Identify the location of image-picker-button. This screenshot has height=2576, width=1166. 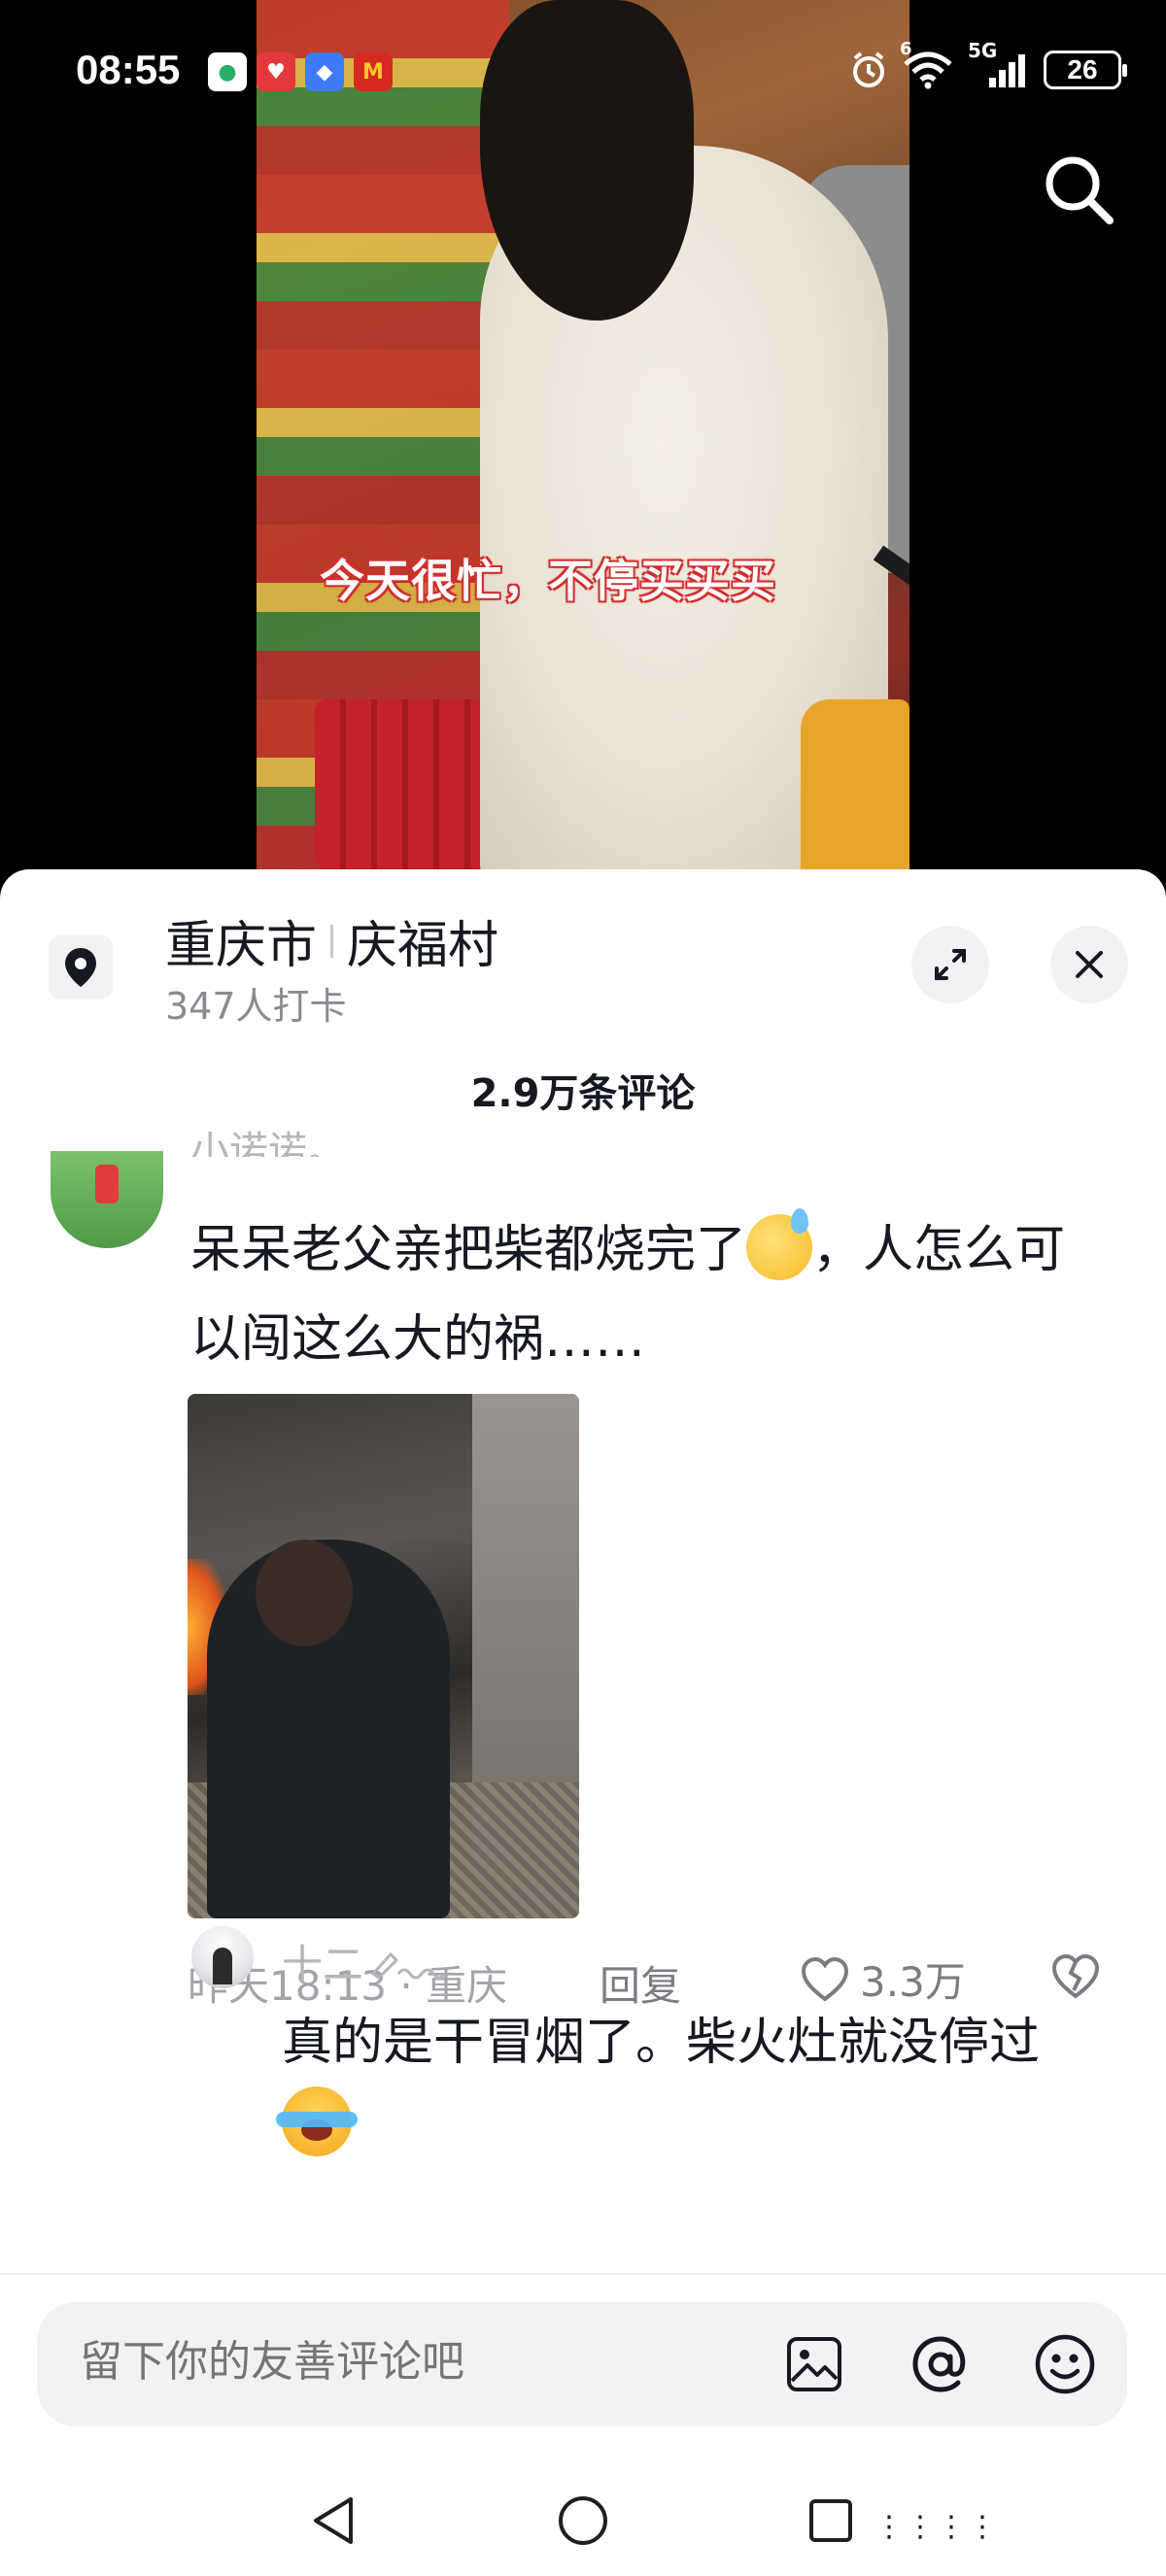
(814, 2364).